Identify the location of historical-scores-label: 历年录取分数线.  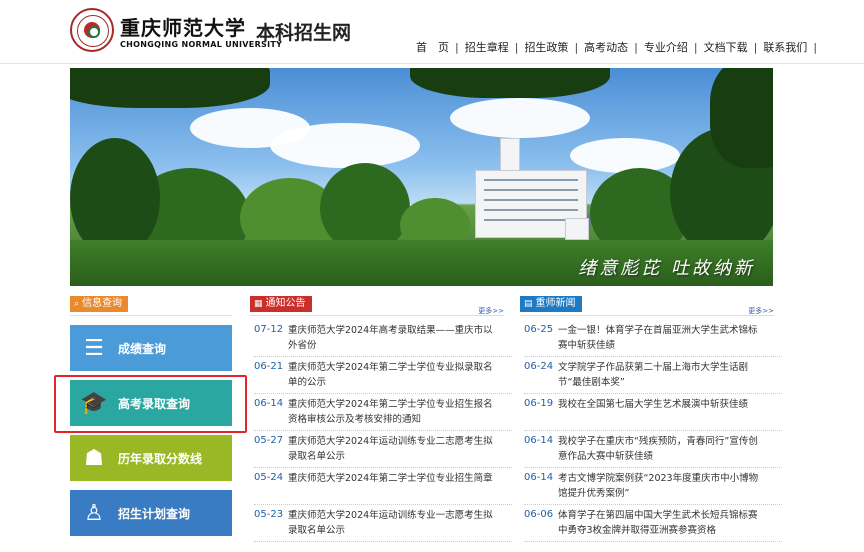
(160, 458).